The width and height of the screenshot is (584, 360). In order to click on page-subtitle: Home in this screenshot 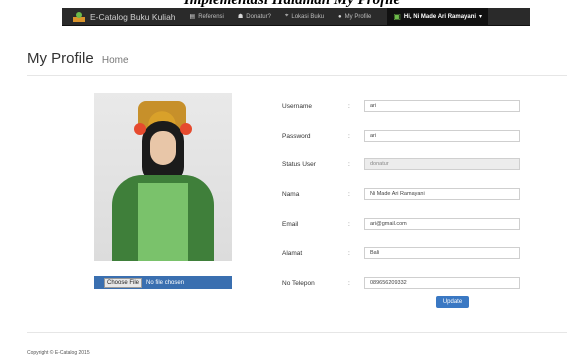, I will do `click(115, 60)`.